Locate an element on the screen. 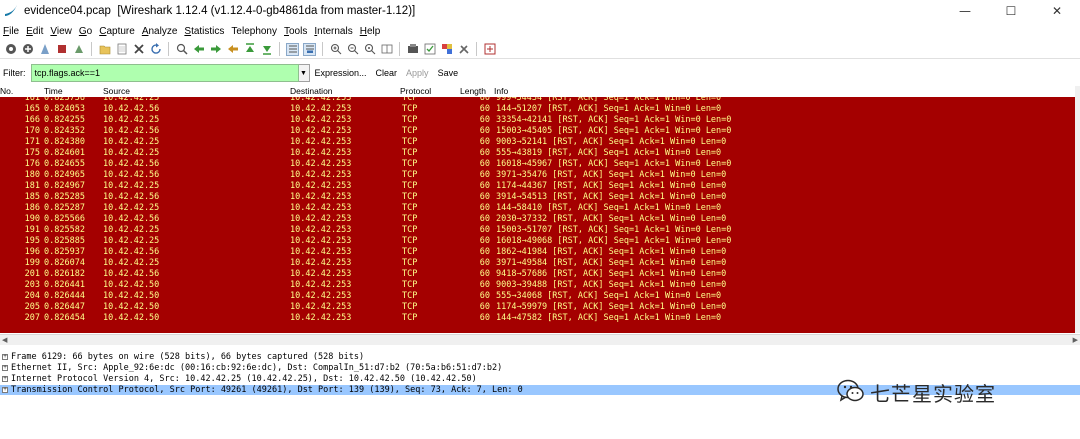 The height and width of the screenshot is (439, 1080). restart-capture-icon is located at coordinates (78, 49).